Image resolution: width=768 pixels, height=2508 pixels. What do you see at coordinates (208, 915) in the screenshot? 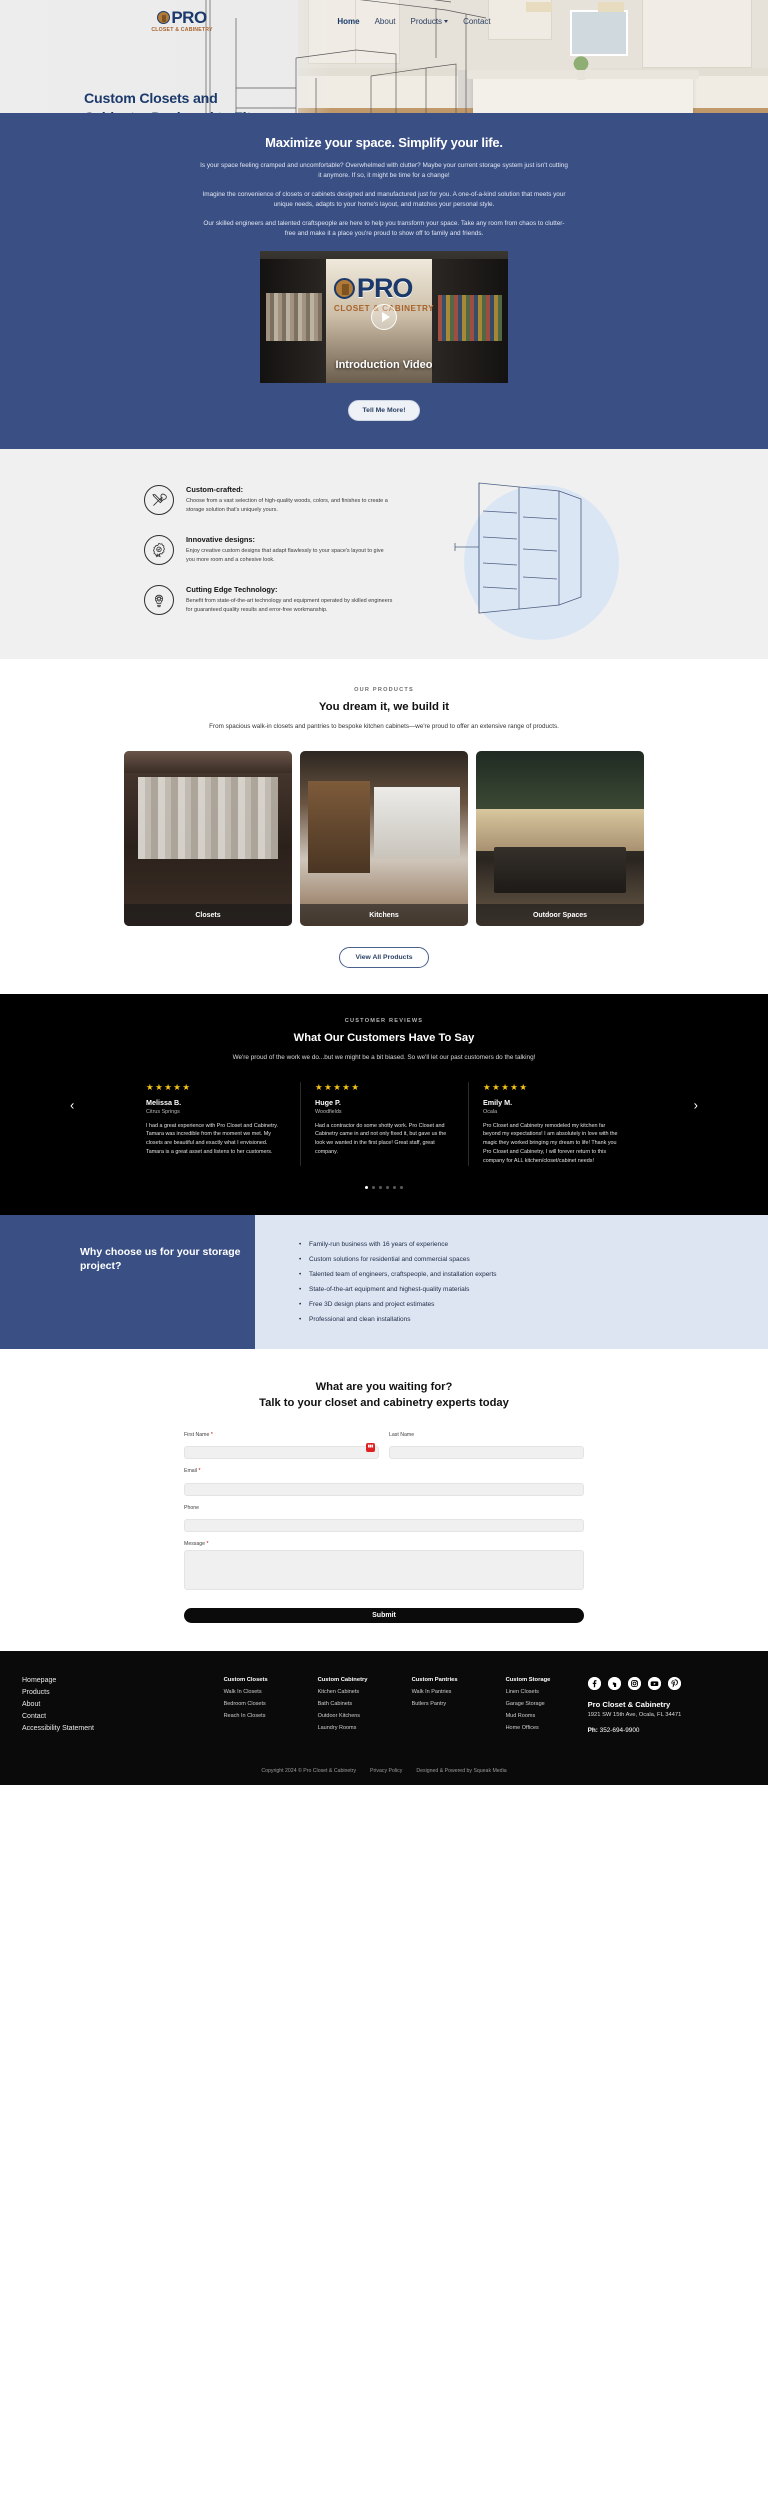
I see `product-card-label: Closets` at bounding box center [208, 915].